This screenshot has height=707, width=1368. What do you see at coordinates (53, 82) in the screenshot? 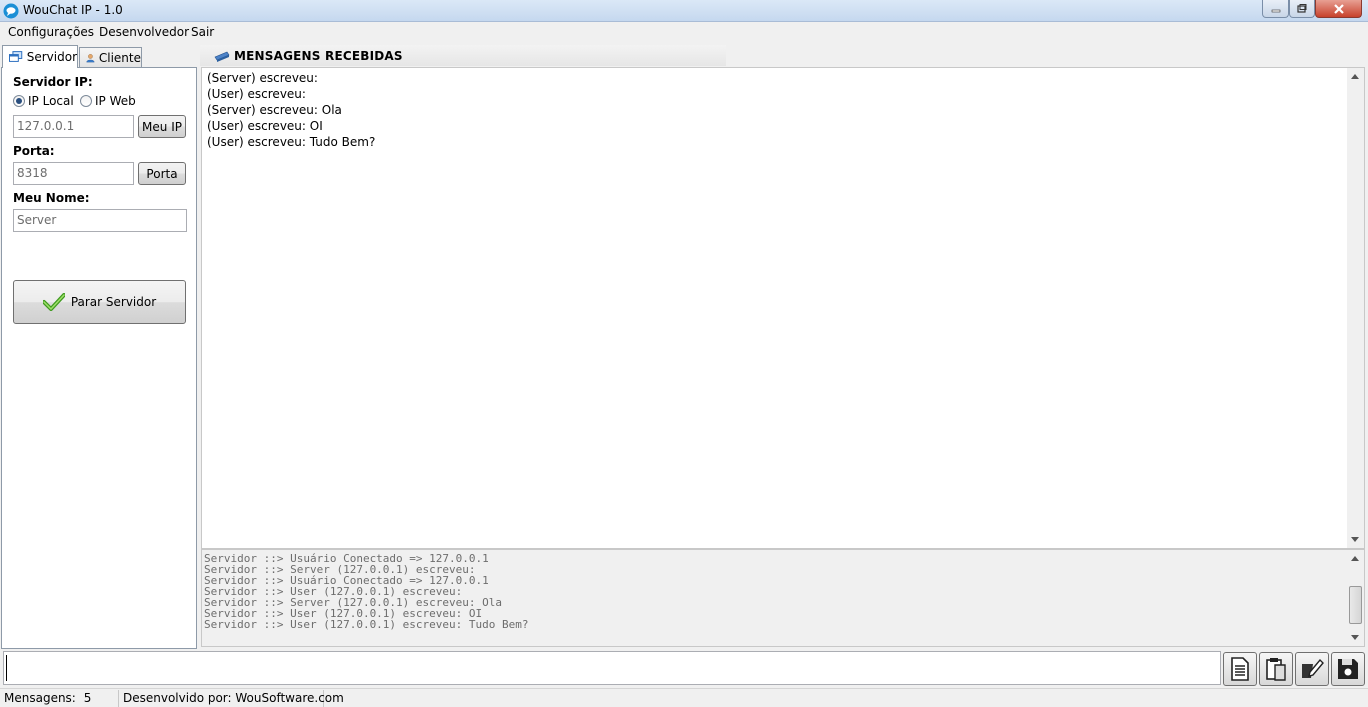
I see `server-ip-label: Servidor IP:` at bounding box center [53, 82].